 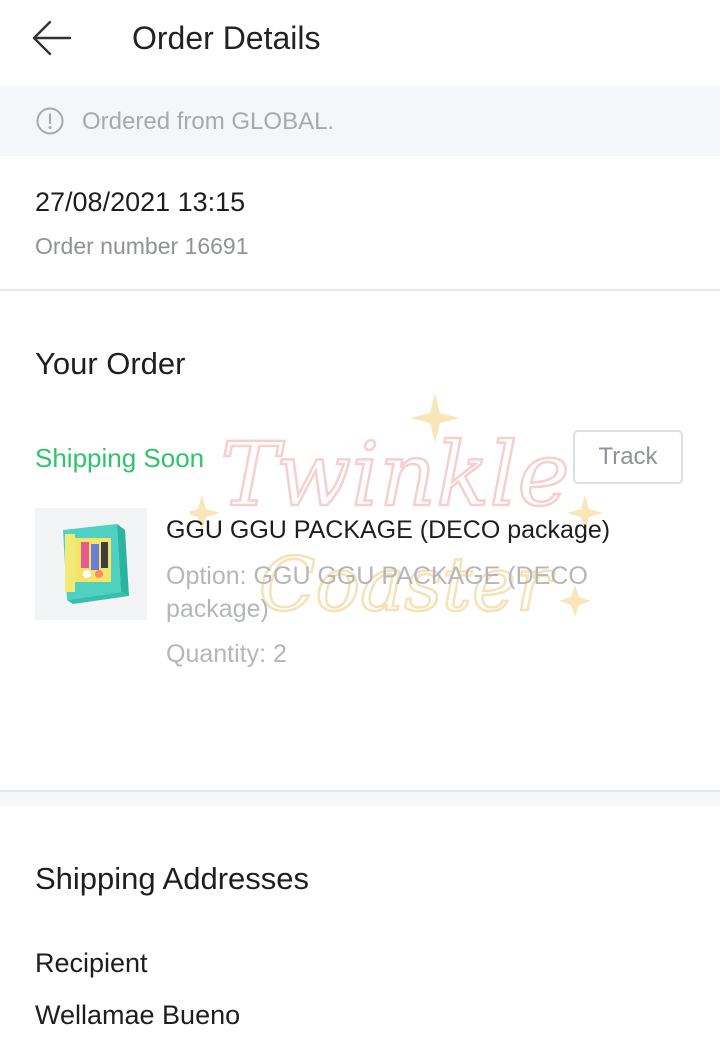 I want to click on track-button: Track, so click(x=628, y=457).